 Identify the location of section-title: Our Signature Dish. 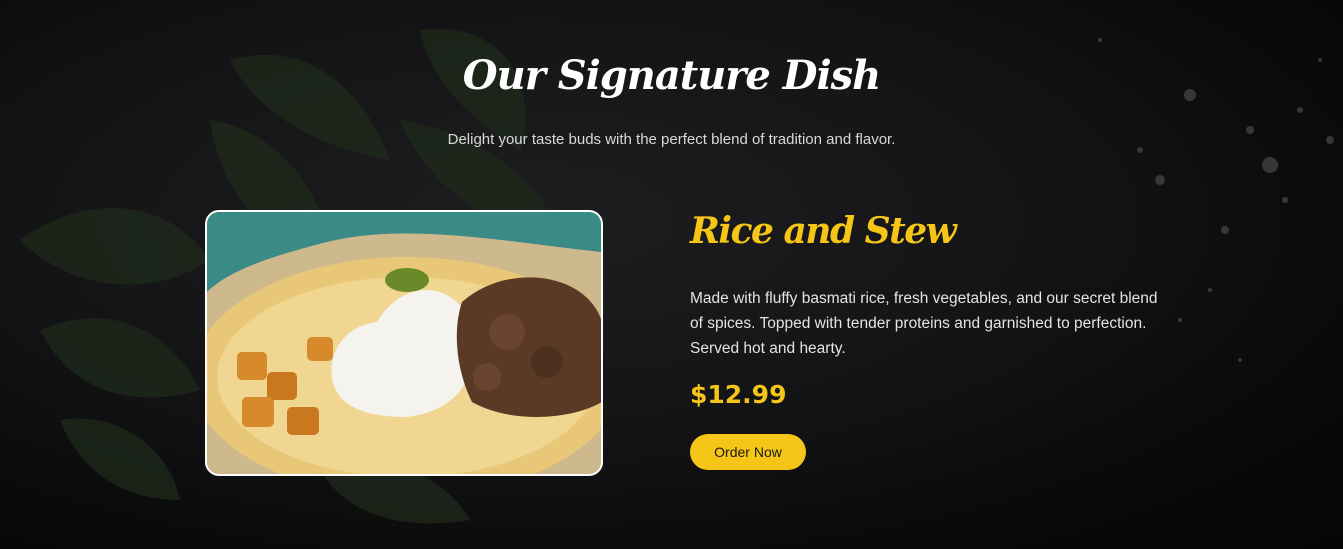
(671, 75).